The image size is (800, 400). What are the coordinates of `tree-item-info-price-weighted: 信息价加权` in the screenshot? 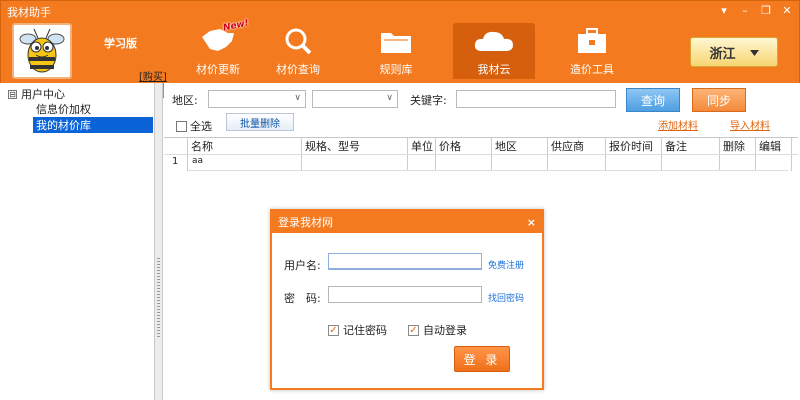 It's located at (63, 109).